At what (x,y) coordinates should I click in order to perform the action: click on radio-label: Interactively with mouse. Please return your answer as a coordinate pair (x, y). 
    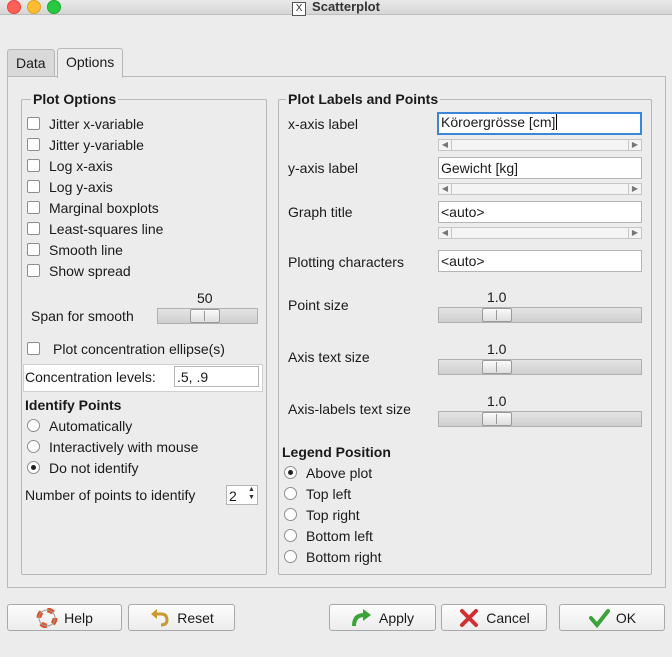
    Looking at the image, I should click on (124, 447).